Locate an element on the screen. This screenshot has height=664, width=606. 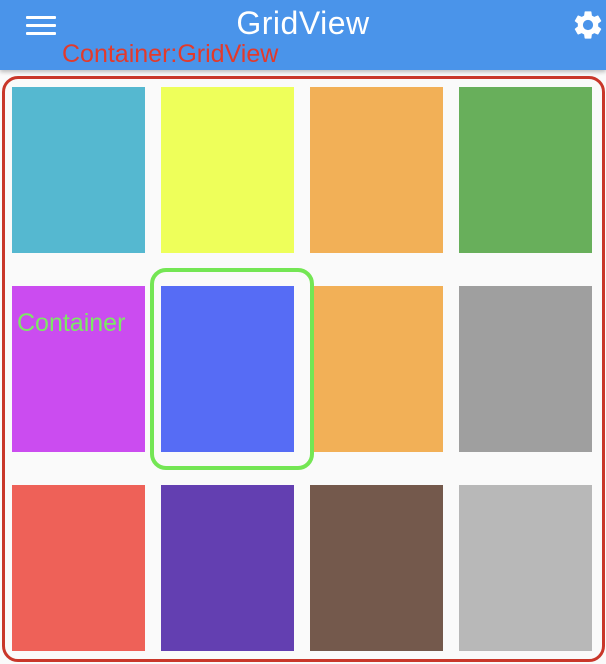
gear-icon is located at coordinates (588, 25).